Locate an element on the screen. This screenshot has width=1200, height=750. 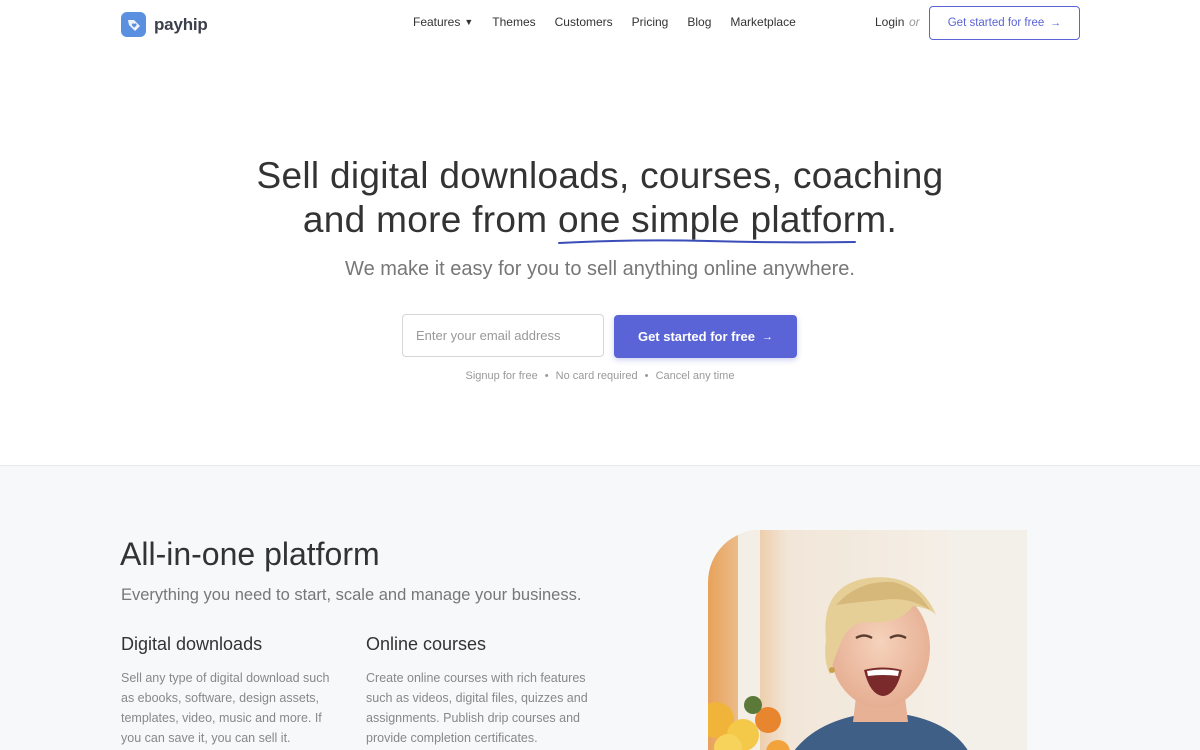
nav-item-label: Customers is located at coordinates (583, 22).